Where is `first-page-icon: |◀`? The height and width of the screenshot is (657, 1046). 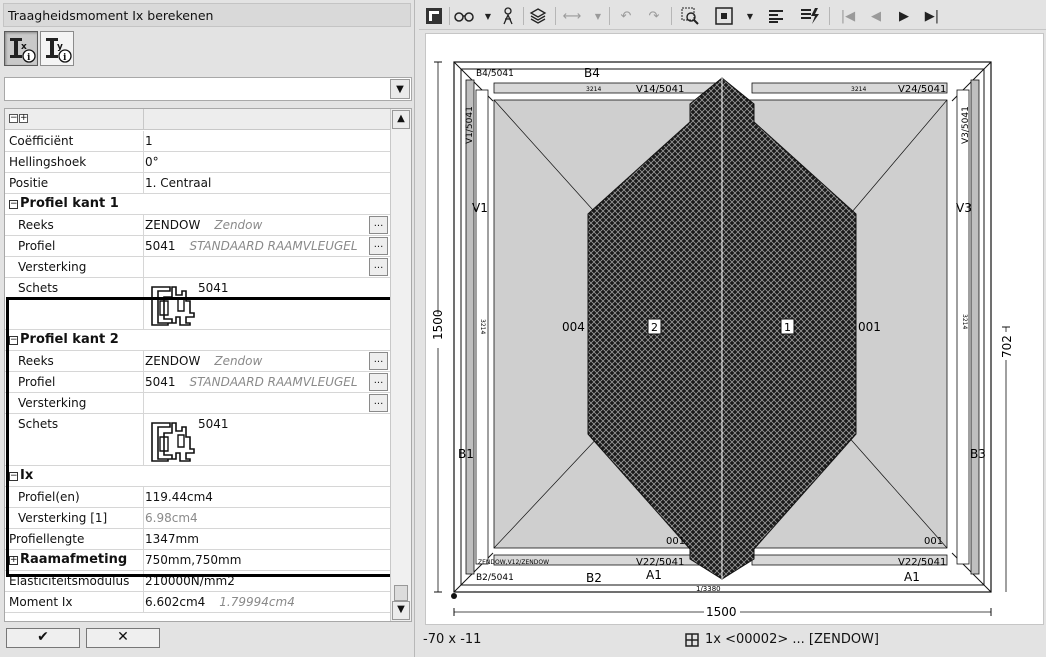
first-page-icon: |◀ is located at coordinates (848, 16).